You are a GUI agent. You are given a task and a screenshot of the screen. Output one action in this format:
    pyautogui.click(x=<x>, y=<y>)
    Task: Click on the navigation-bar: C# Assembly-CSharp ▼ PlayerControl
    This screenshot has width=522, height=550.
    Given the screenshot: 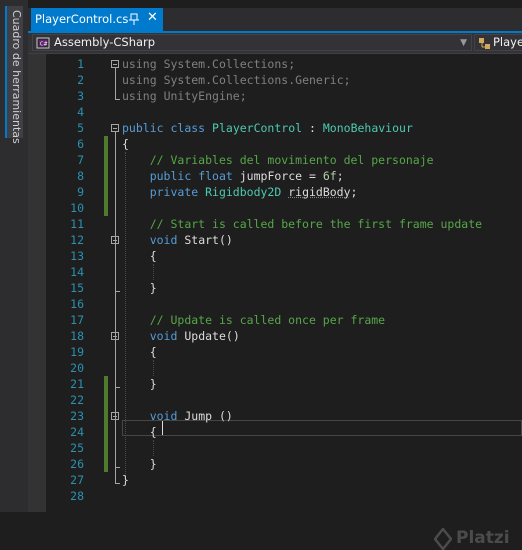 What is the action you would take?
    pyautogui.click(x=275, y=43)
    